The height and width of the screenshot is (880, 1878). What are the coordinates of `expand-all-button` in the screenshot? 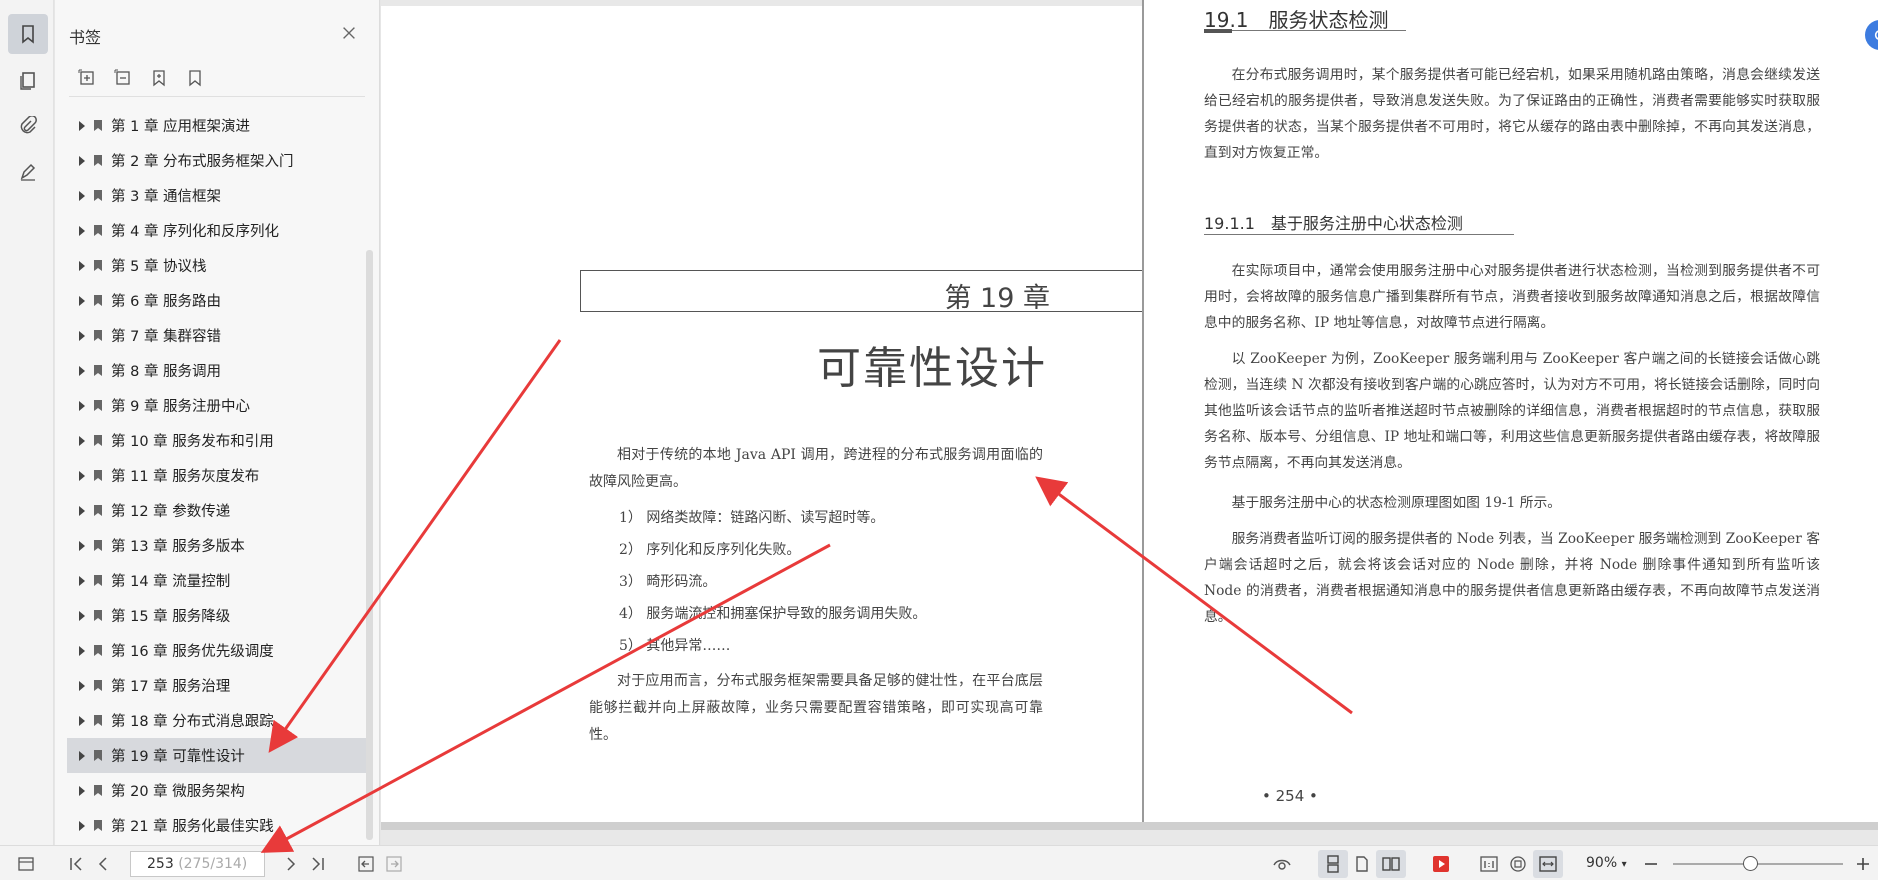 It's located at (87, 78).